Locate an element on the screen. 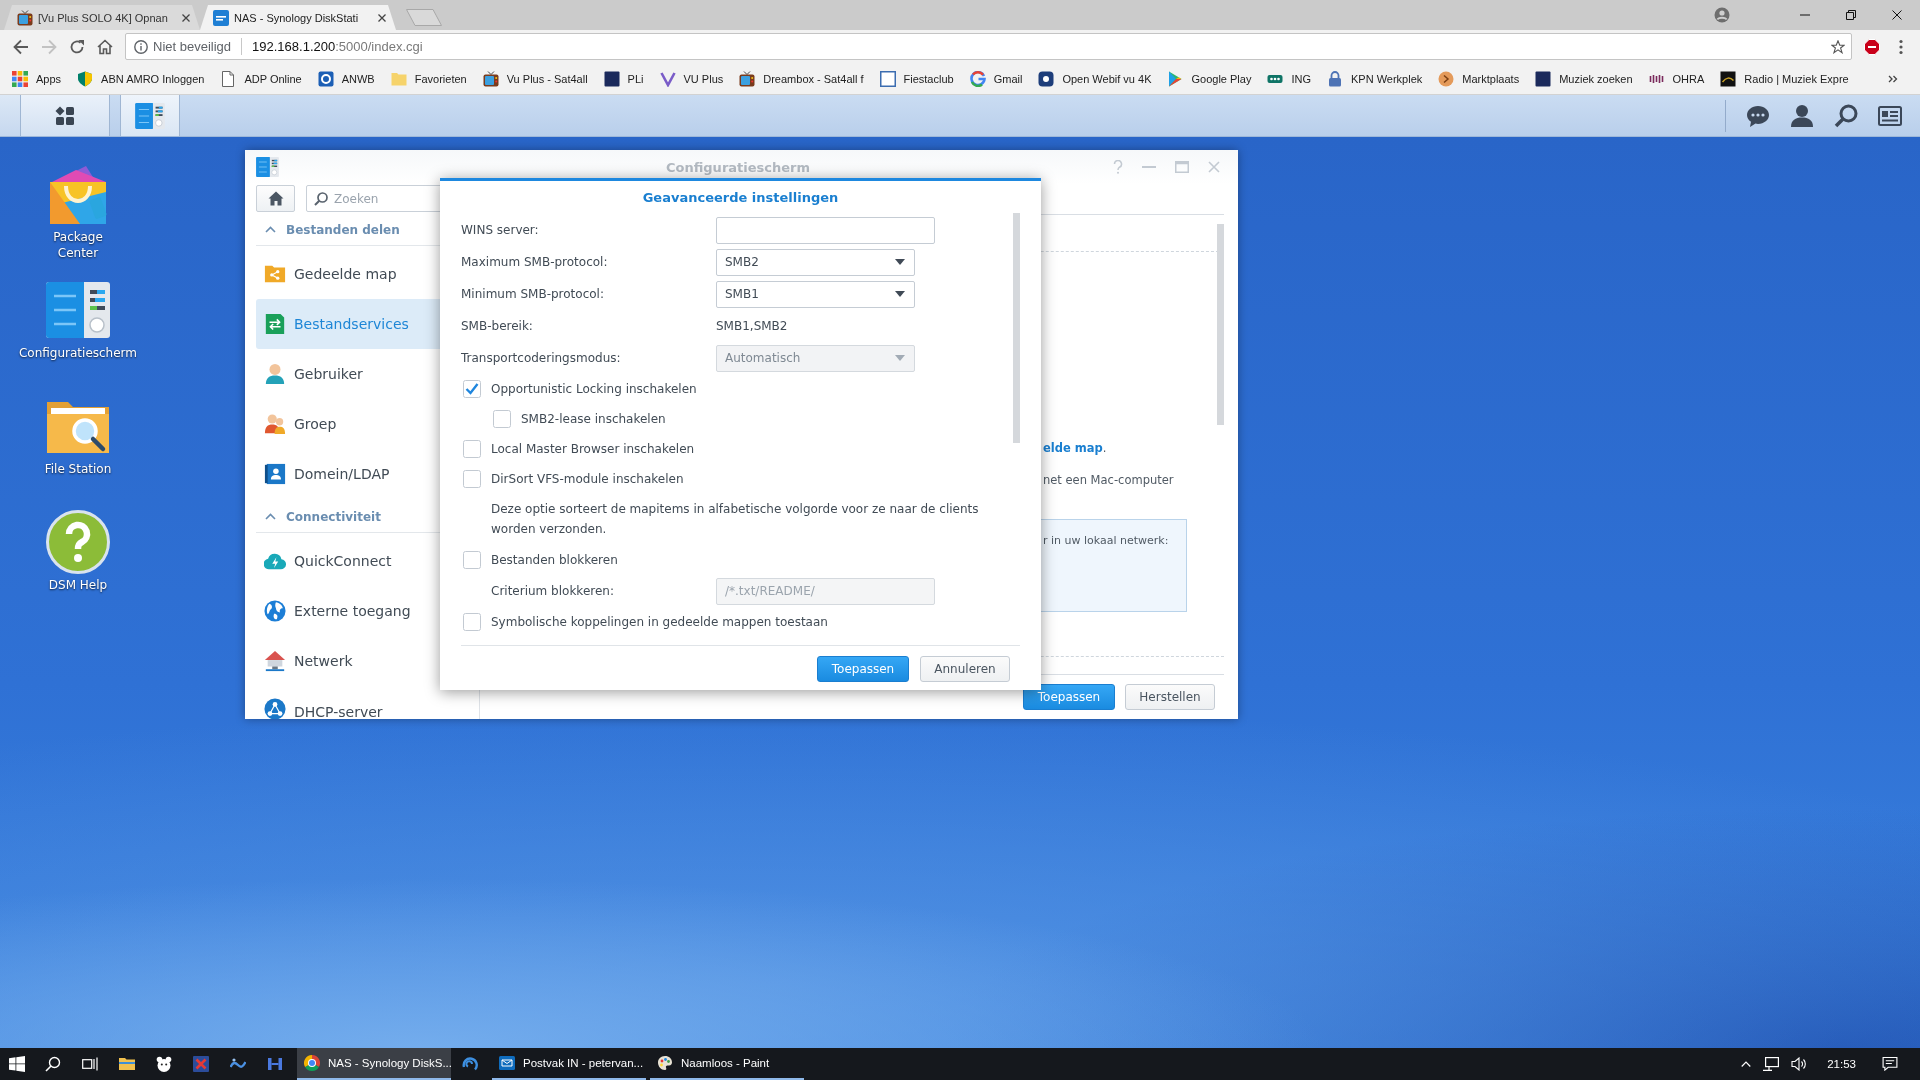 This screenshot has height=1080, width=1920. bookmark: Vu Plus - Sat4all is located at coordinates (535, 78).